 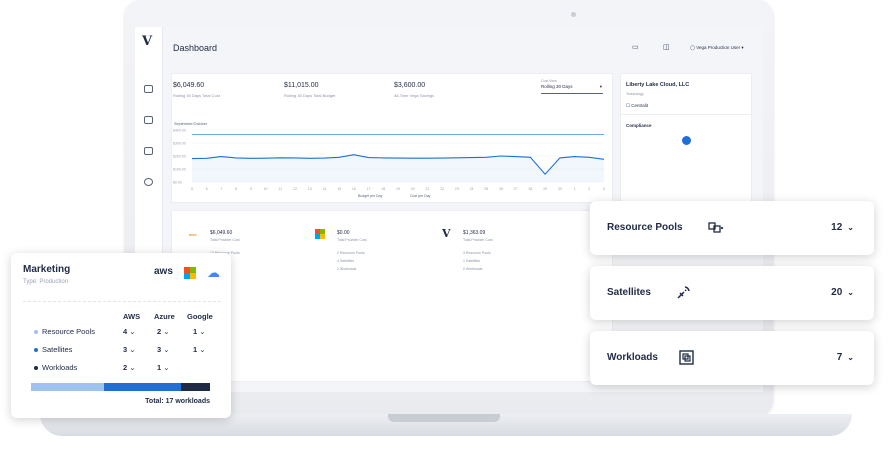 I want to click on x-tick-label: 22, so click(x=442, y=189).